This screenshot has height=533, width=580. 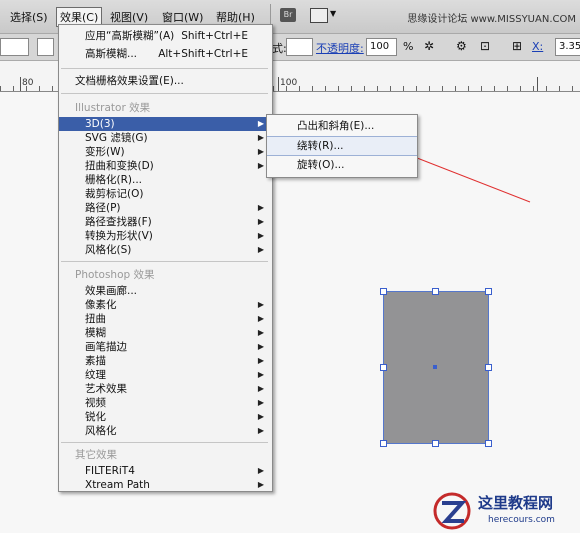 What do you see at coordinates (14, 47) in the screenshot?
I see `fill-swatch` at bounding box center [14, 47].